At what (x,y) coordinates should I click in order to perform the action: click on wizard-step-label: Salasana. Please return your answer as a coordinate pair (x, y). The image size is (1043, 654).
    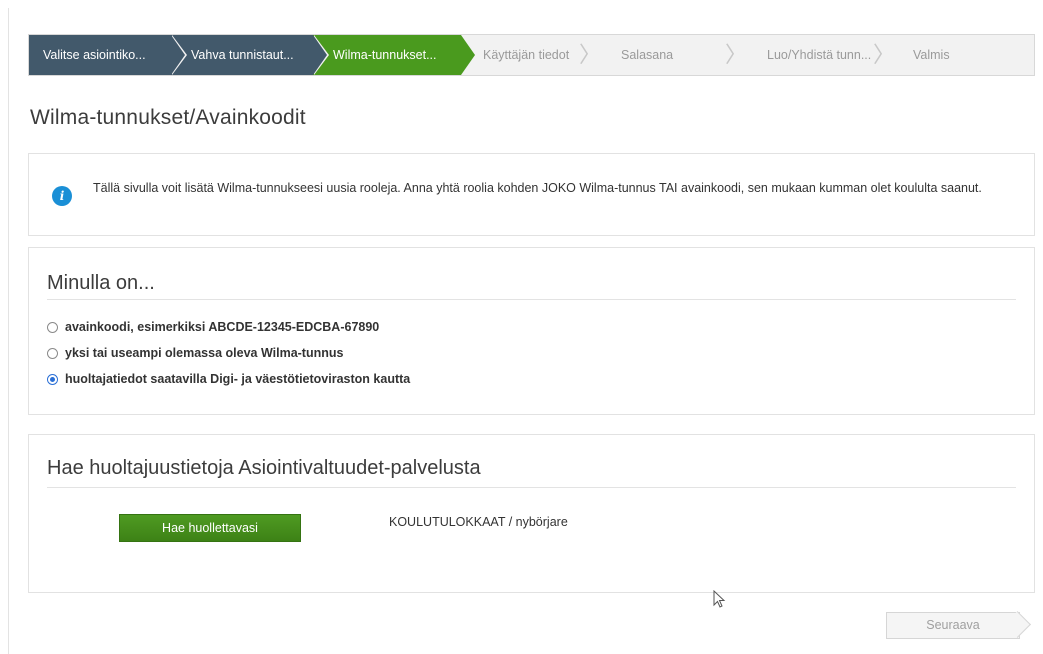
    Looking at the image, I should click on (647, 55).